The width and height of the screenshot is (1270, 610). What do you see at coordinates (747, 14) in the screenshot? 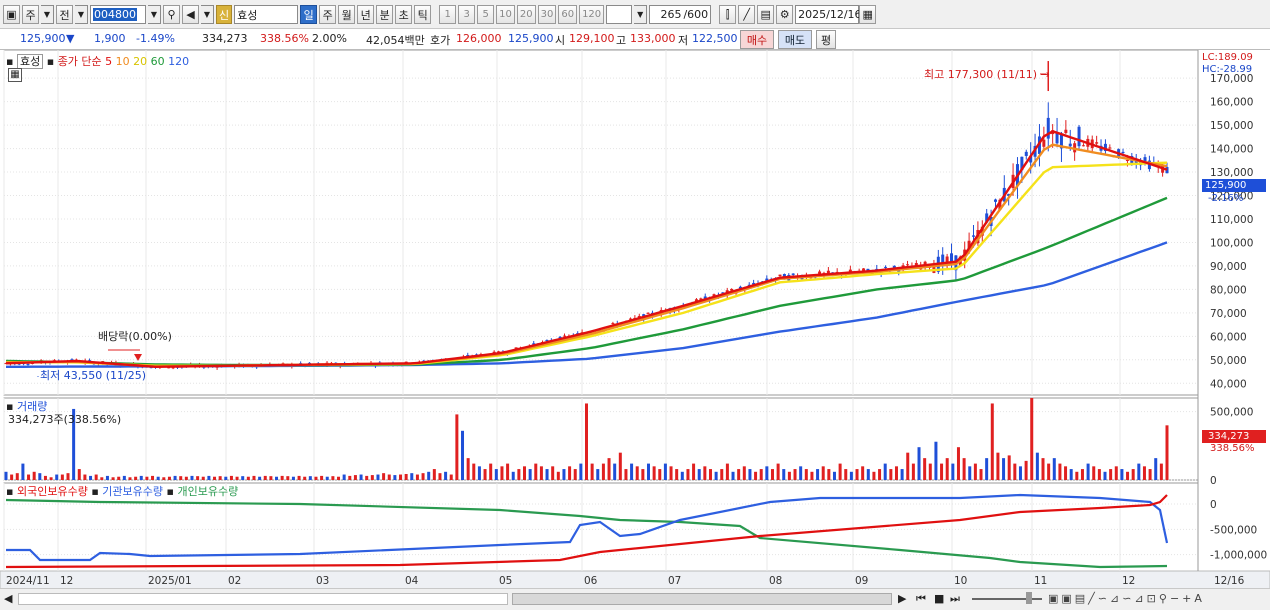
I see `draw-line-icon: ╱` at bounding box center [747, 14].